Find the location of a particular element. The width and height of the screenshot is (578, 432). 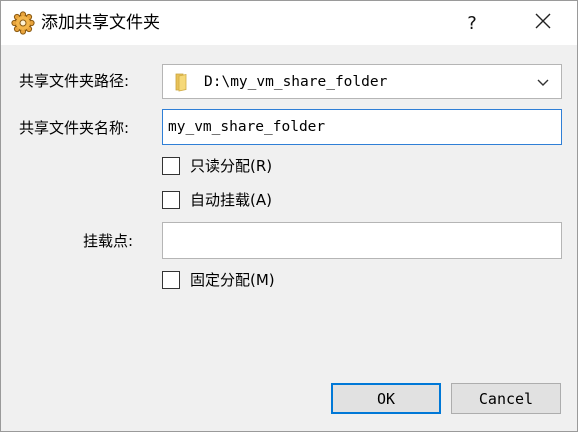

readonly-checkbox is located at coordinates (171, 166).